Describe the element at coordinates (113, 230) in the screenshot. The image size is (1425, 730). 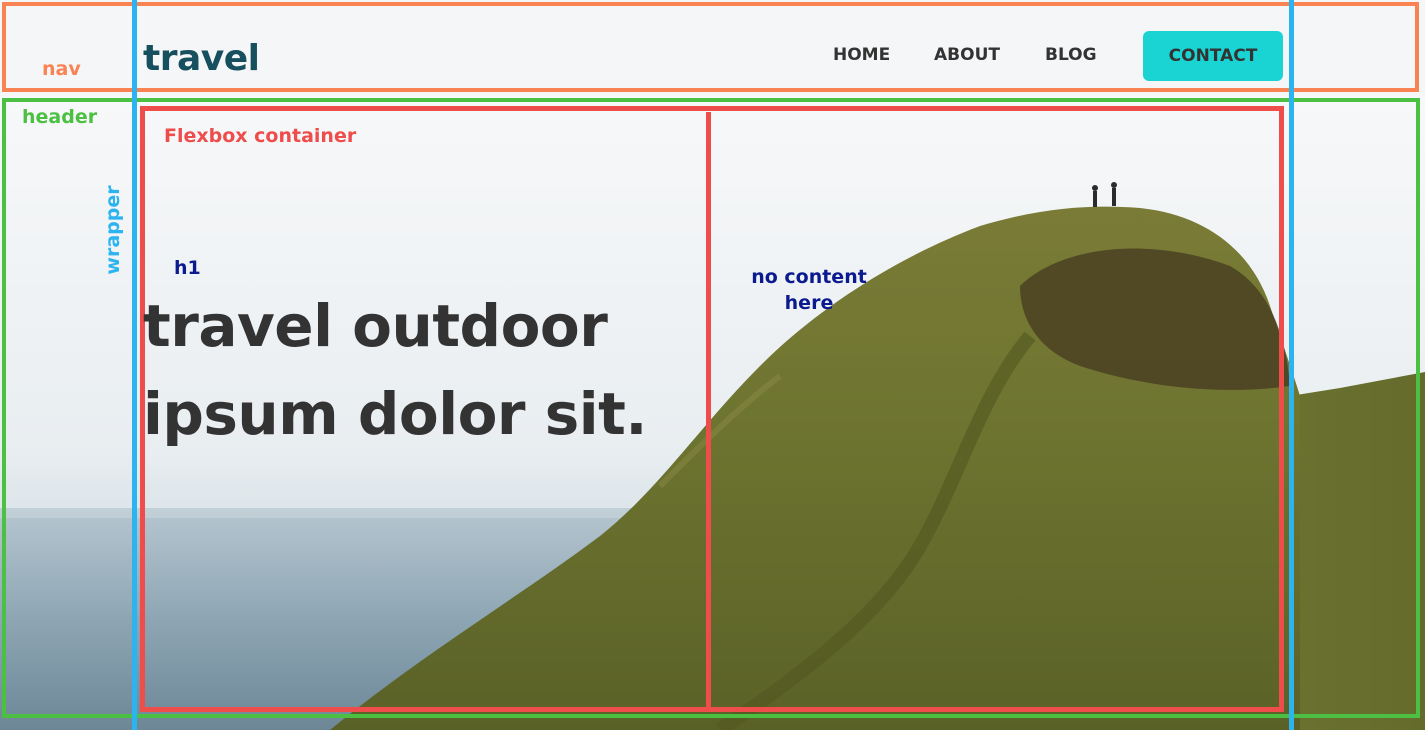
I see `label-wrapper: wrapper` at that location.